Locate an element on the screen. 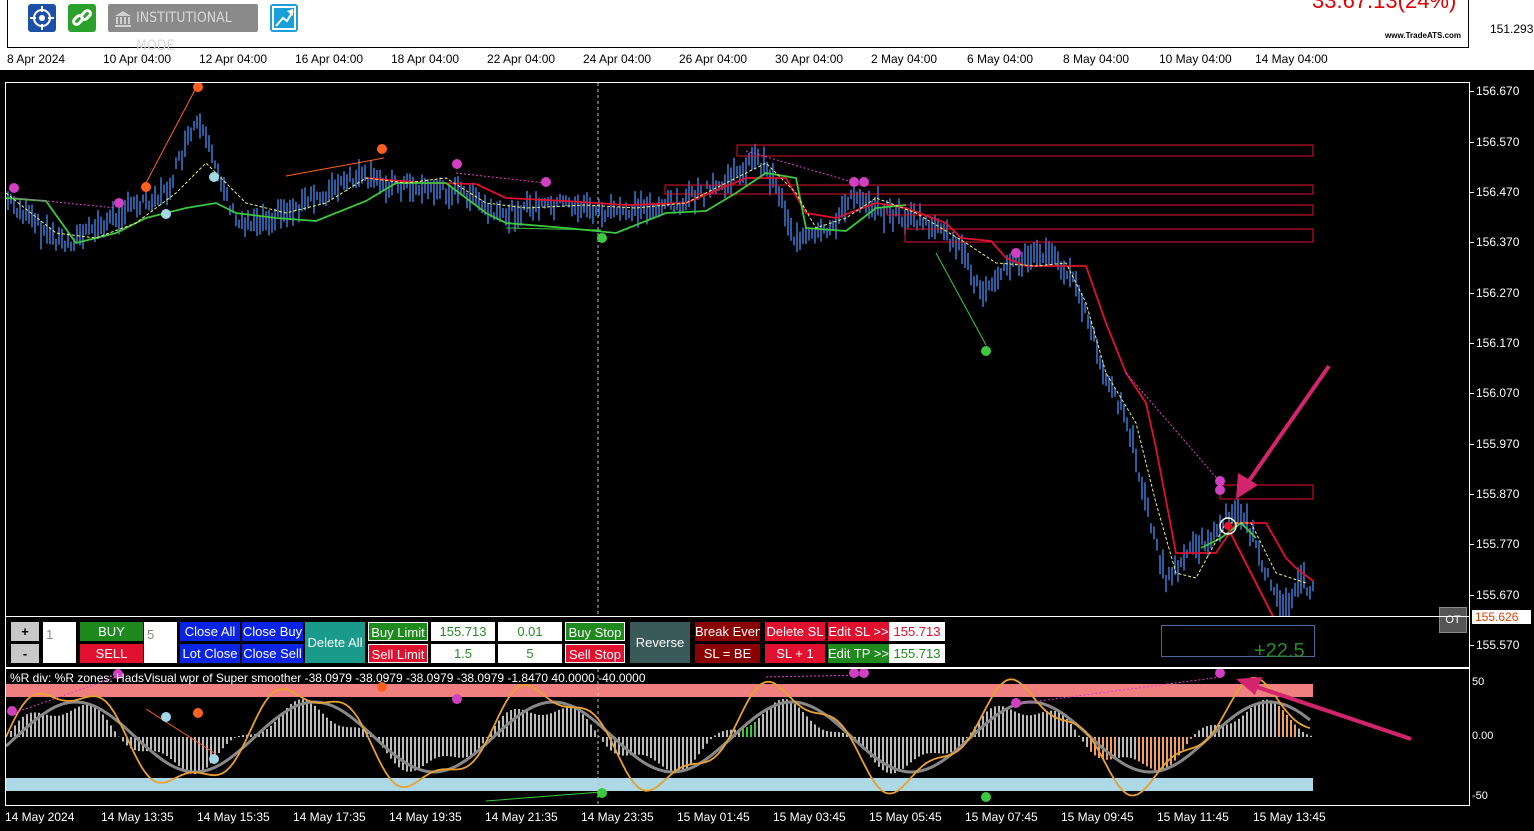  link-chain-icon is located at coordinates (82, 18).